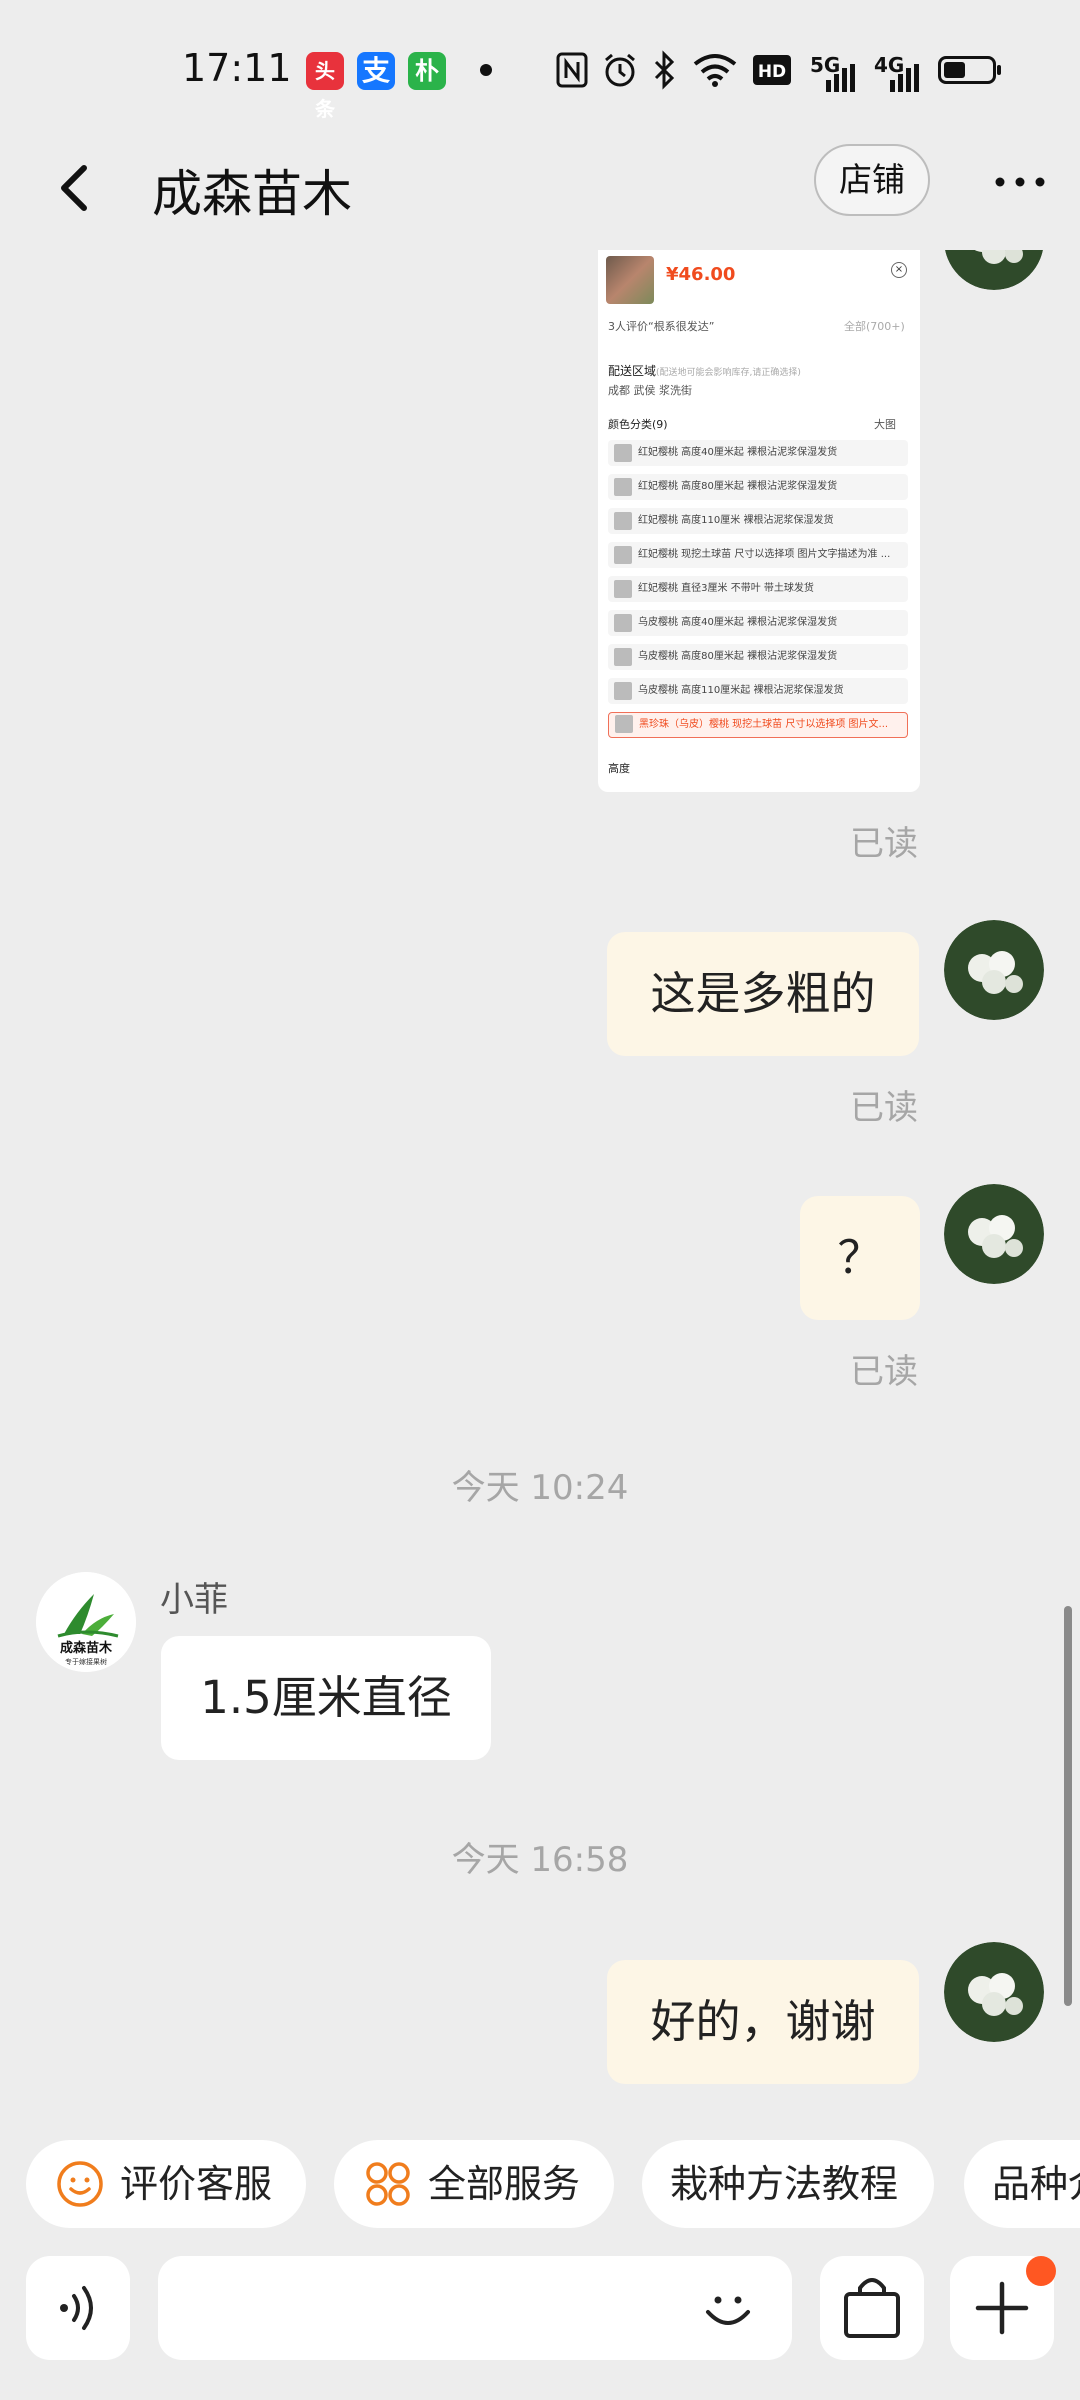 Image resolution: width=1080 pixels, height=2400 pixels. I want to click on hd-icon: HD, so click(772, 70).